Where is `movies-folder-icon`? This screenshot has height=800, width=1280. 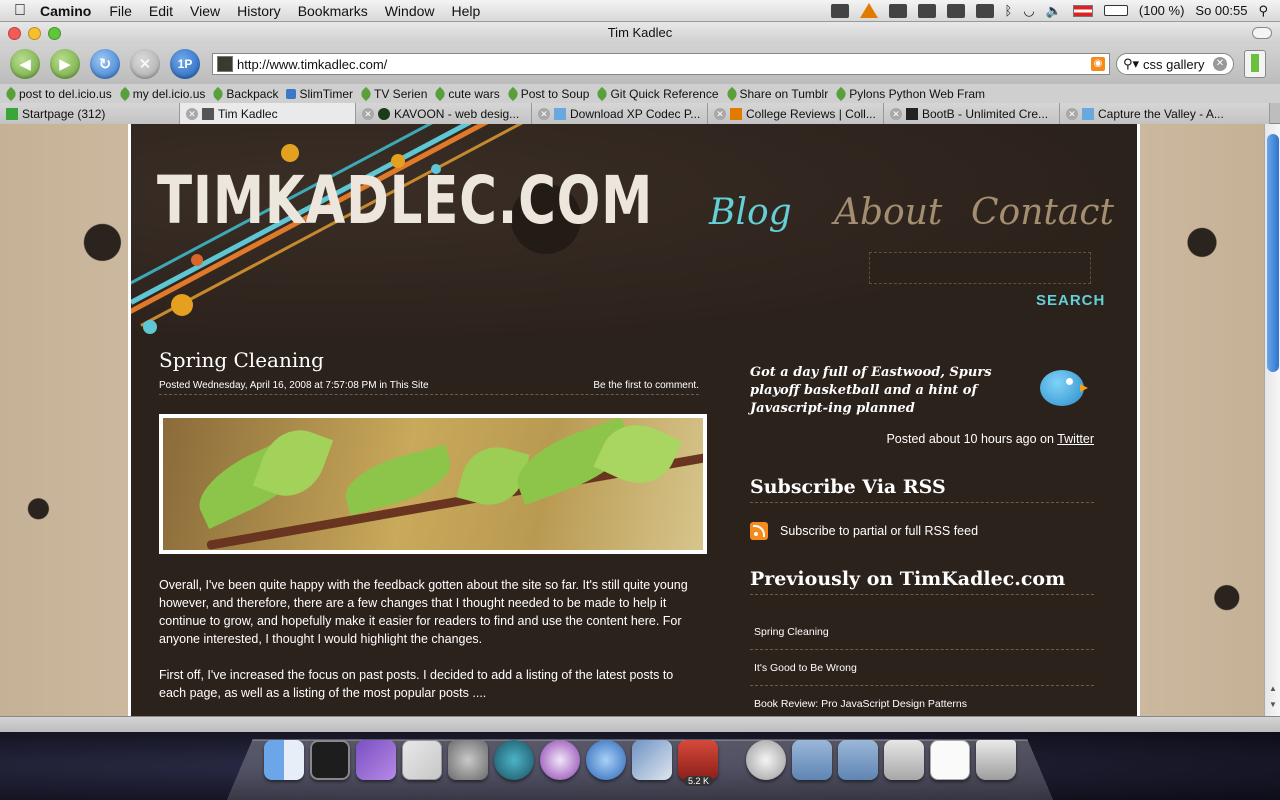 movies-folder-icon is located at coordinates (858, 760).